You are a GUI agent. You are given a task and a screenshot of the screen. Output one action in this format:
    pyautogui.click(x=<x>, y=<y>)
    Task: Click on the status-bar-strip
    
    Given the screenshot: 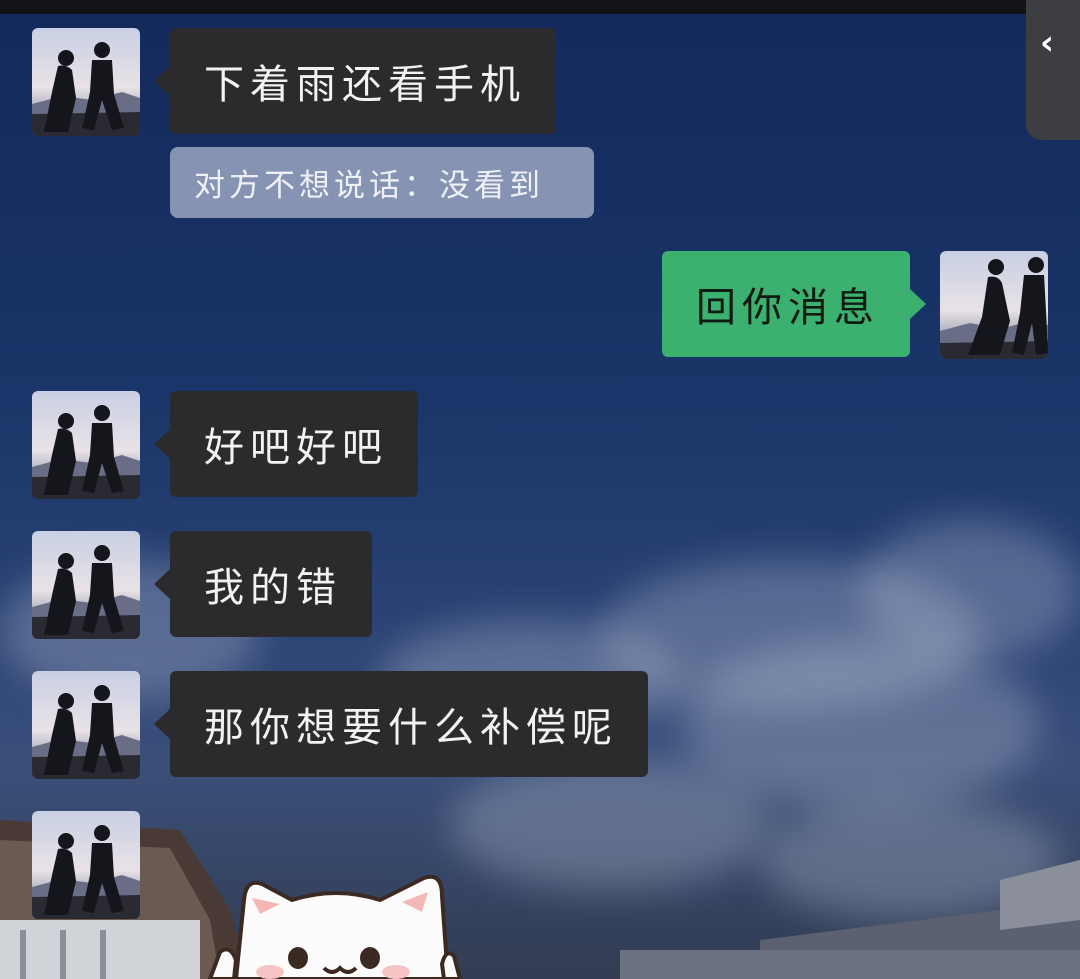 What is the action you would take?
    pyautogui.click(x=540, y=7)
    